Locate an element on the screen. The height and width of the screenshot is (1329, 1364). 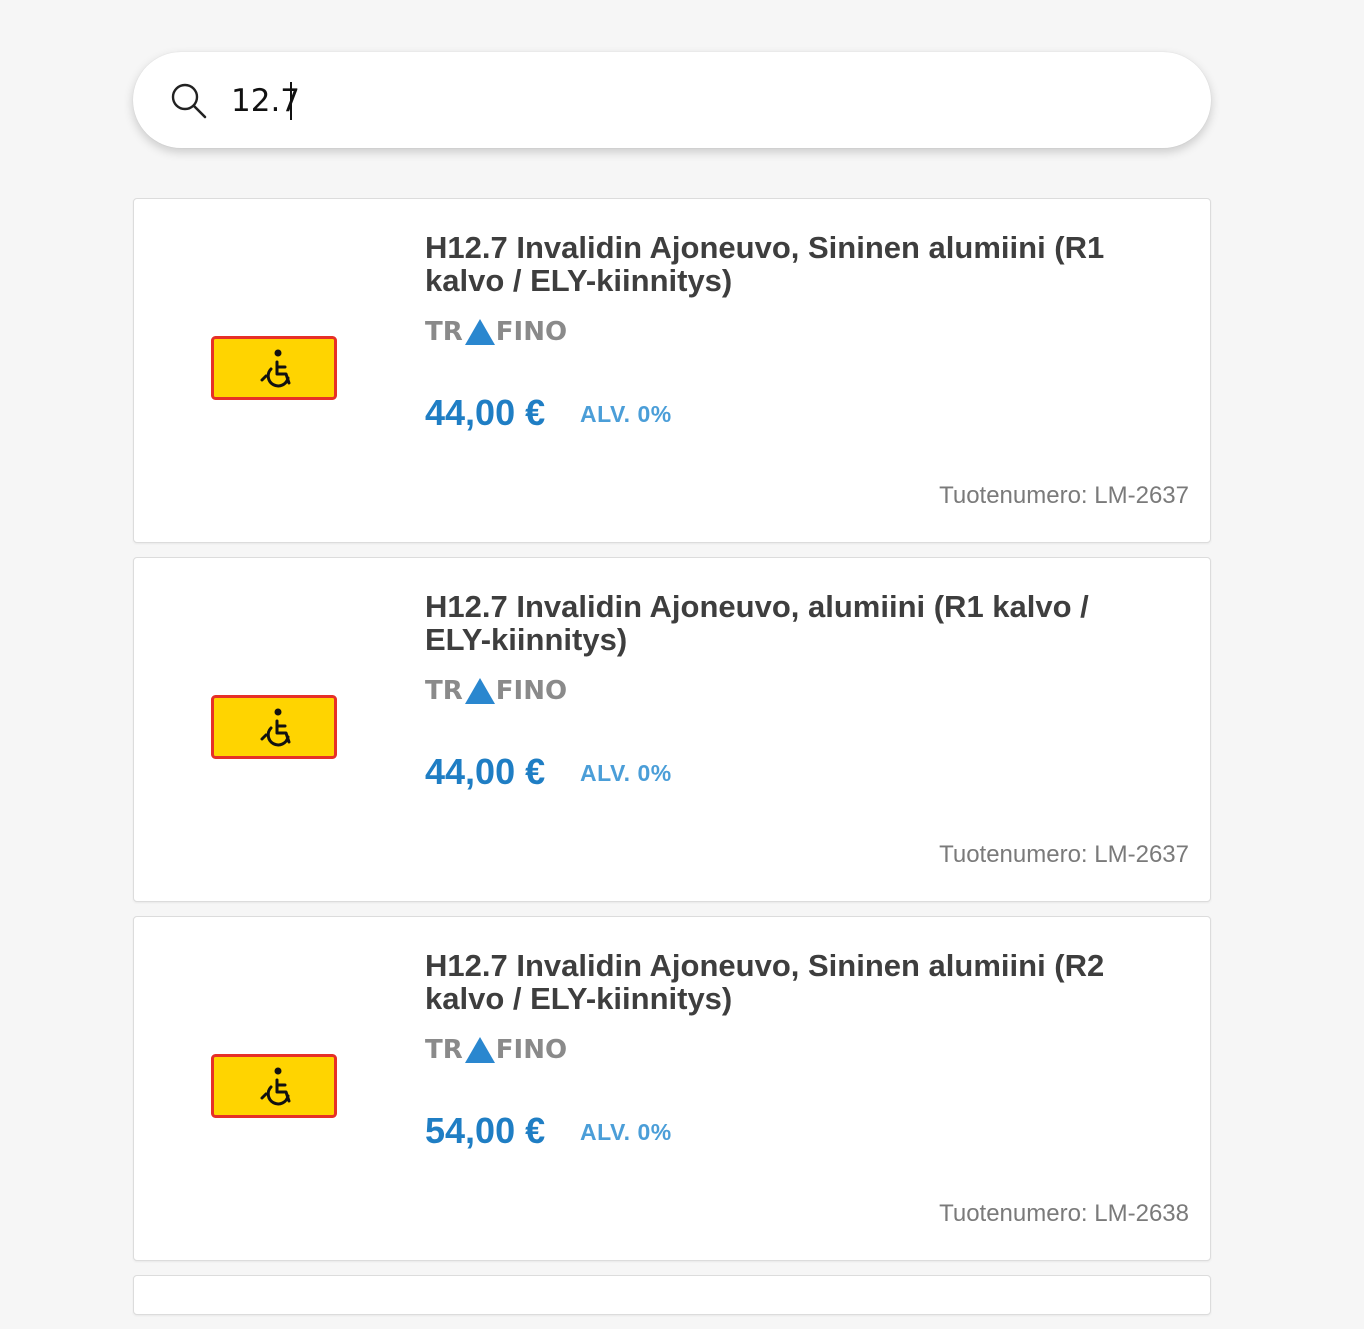
search-bar is located at coordinates (672, 100).